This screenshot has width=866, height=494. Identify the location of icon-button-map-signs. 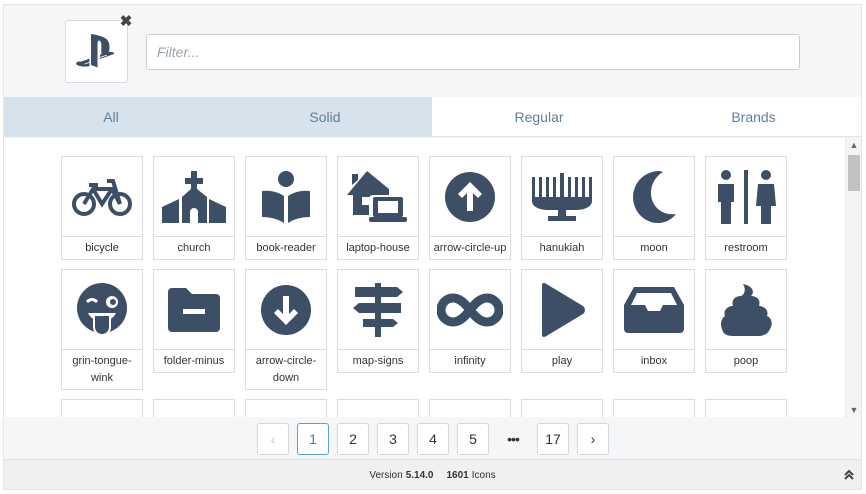
(378, 309).